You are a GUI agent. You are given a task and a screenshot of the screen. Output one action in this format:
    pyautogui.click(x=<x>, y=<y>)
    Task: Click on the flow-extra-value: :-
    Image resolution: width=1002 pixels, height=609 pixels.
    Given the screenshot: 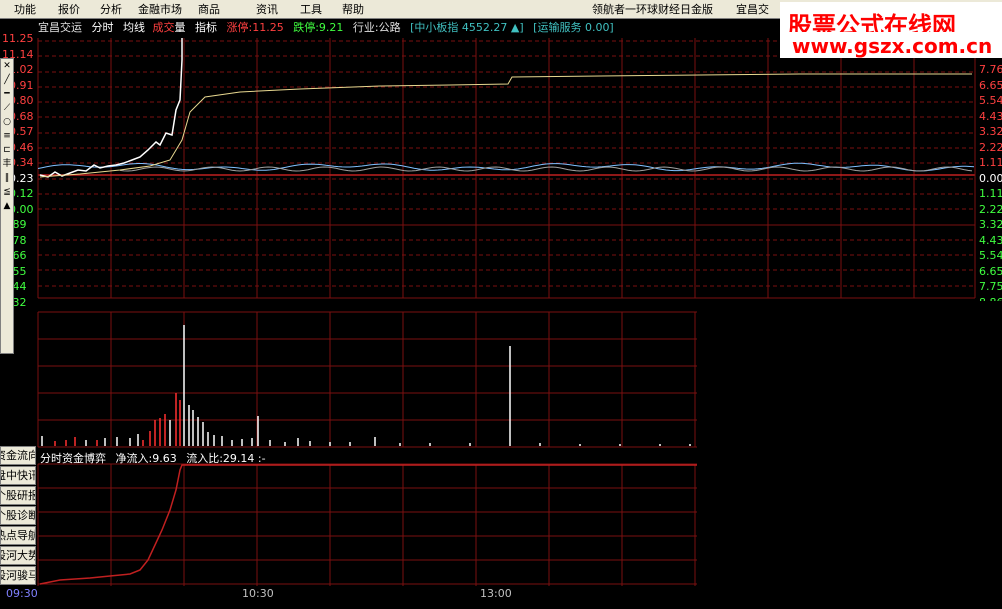 What is the action you would take?
    pyautogui.click(x=261, y=458)
    